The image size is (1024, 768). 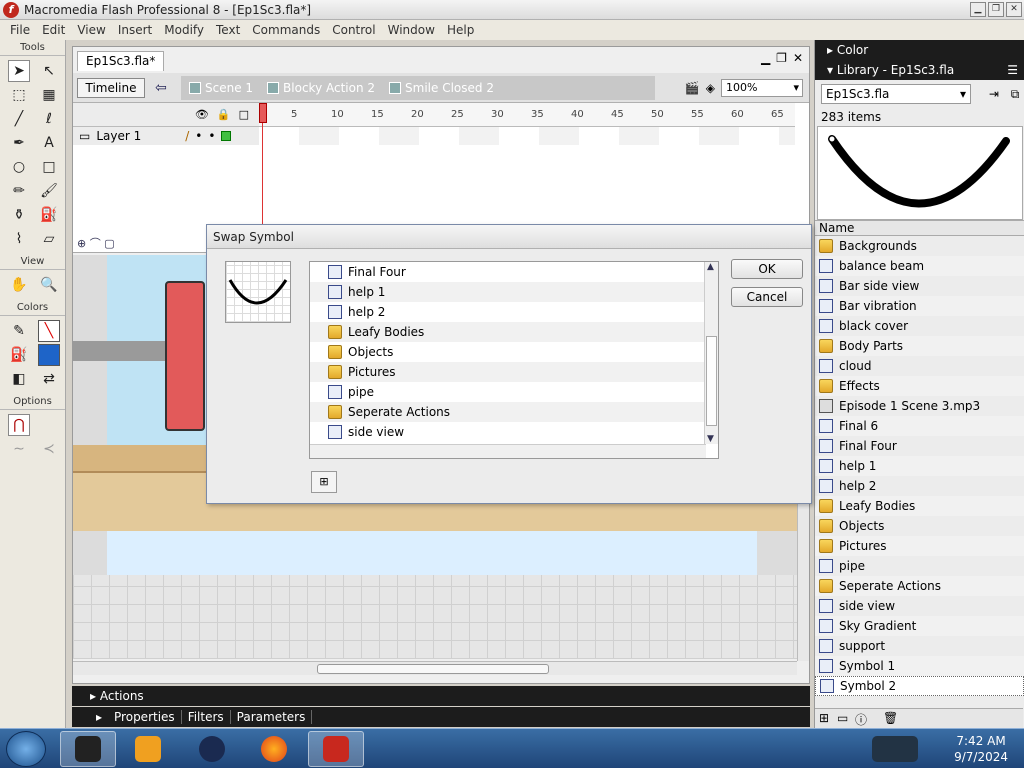 I want to click on back-arrow-icon: ⇦, so click(x=164, y=88).